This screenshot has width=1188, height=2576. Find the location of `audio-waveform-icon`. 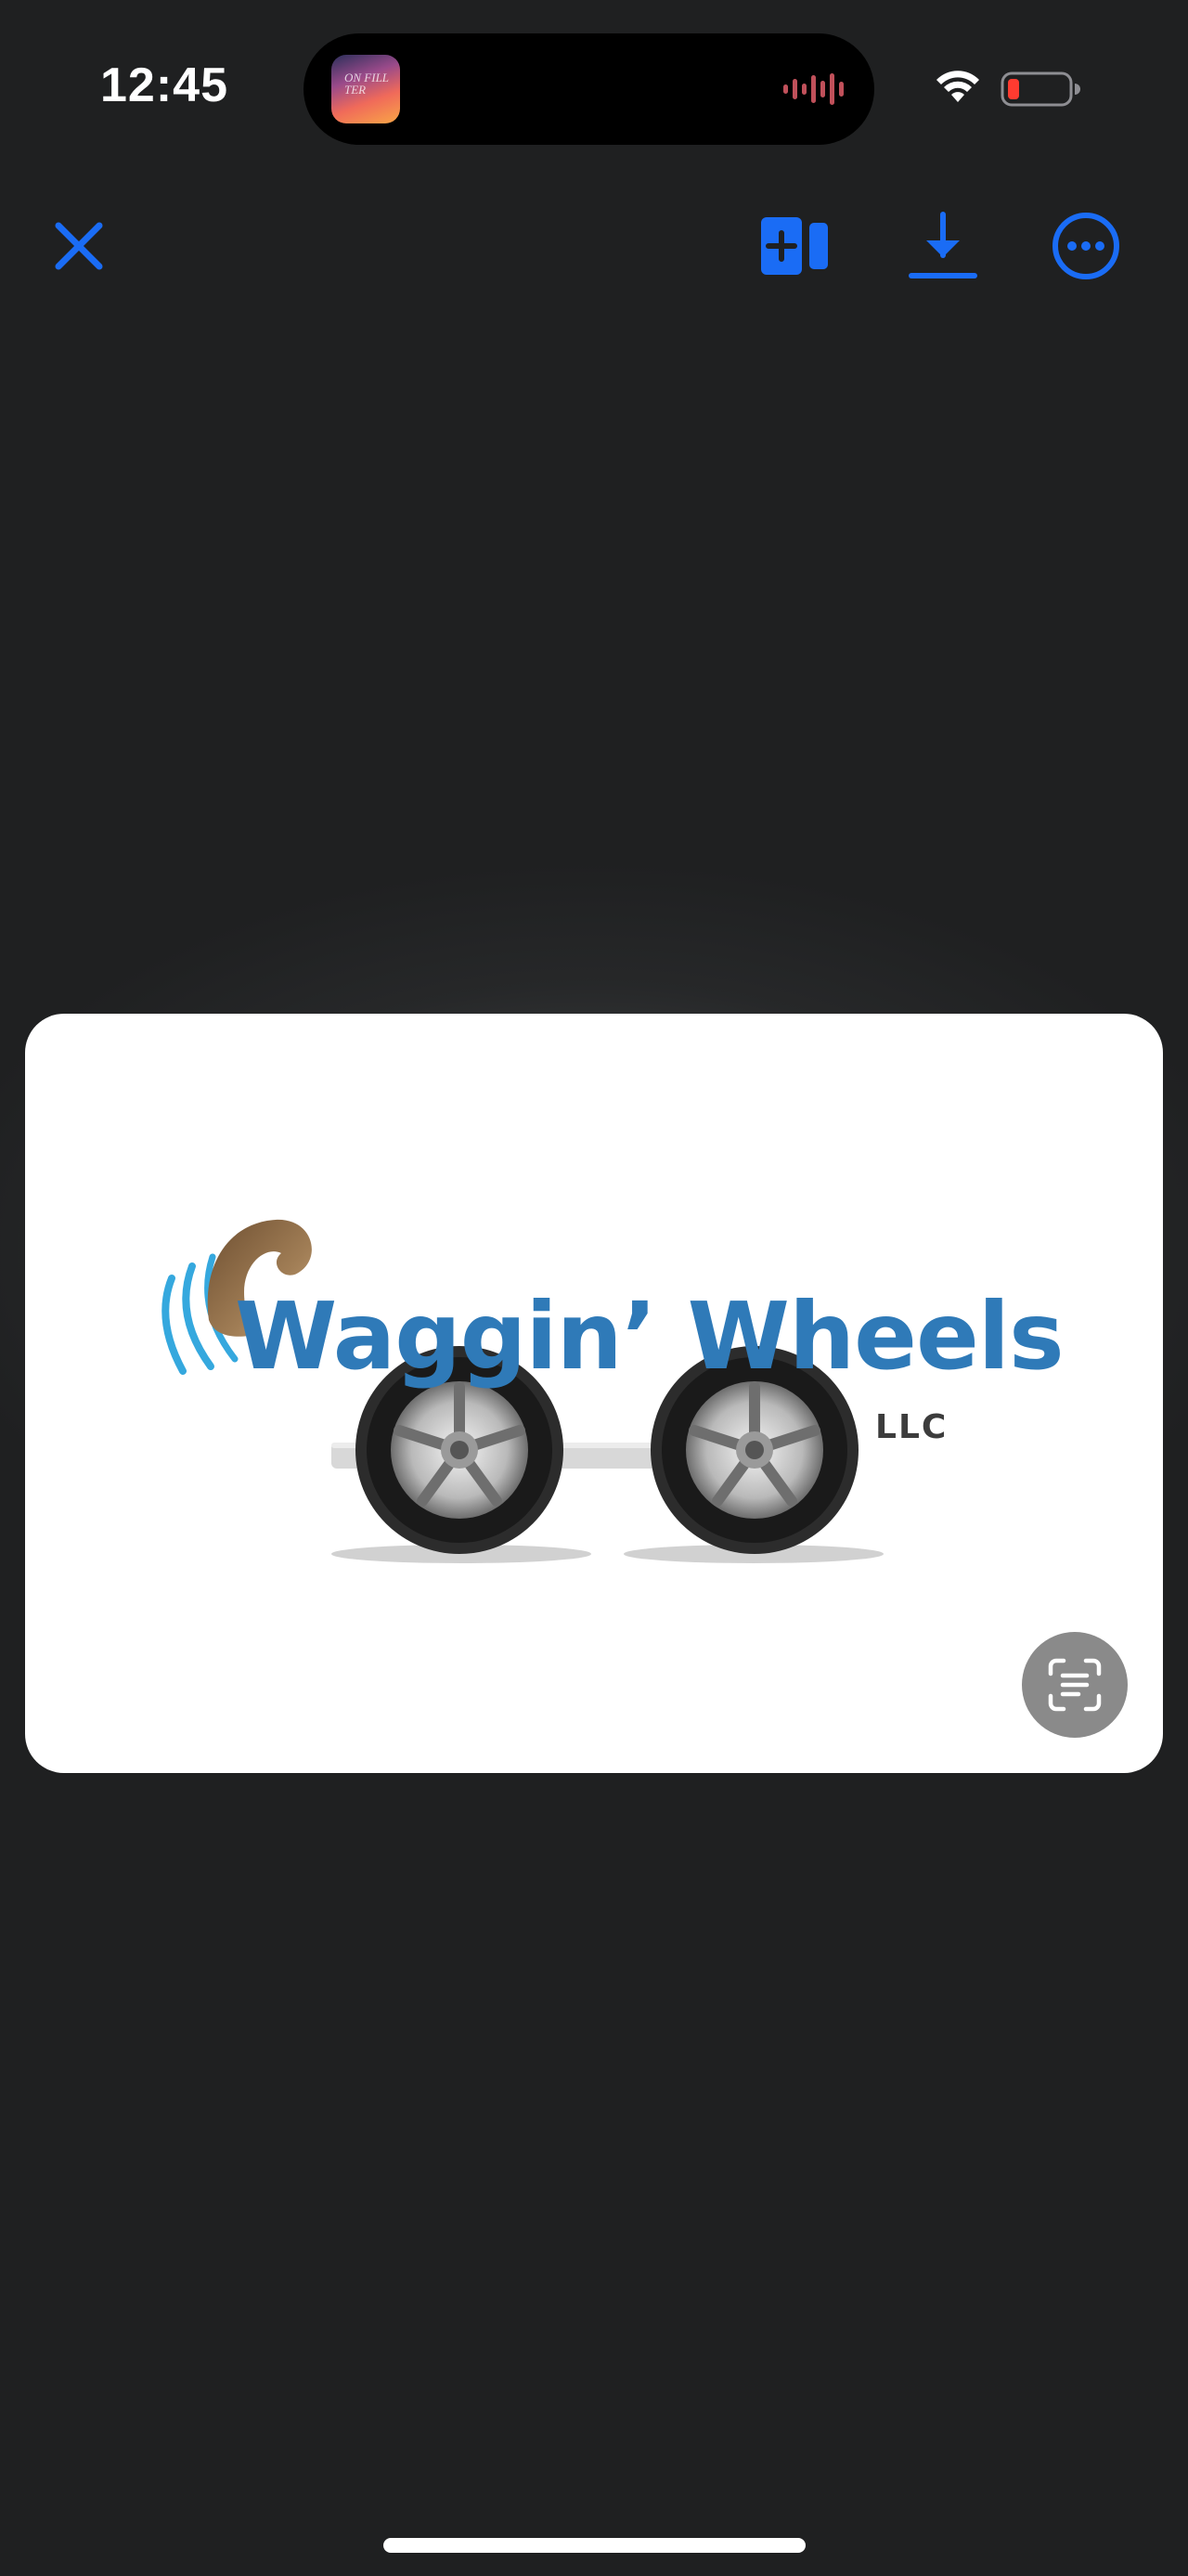

audio-waveform-icon is located at coordinates (813, 89).